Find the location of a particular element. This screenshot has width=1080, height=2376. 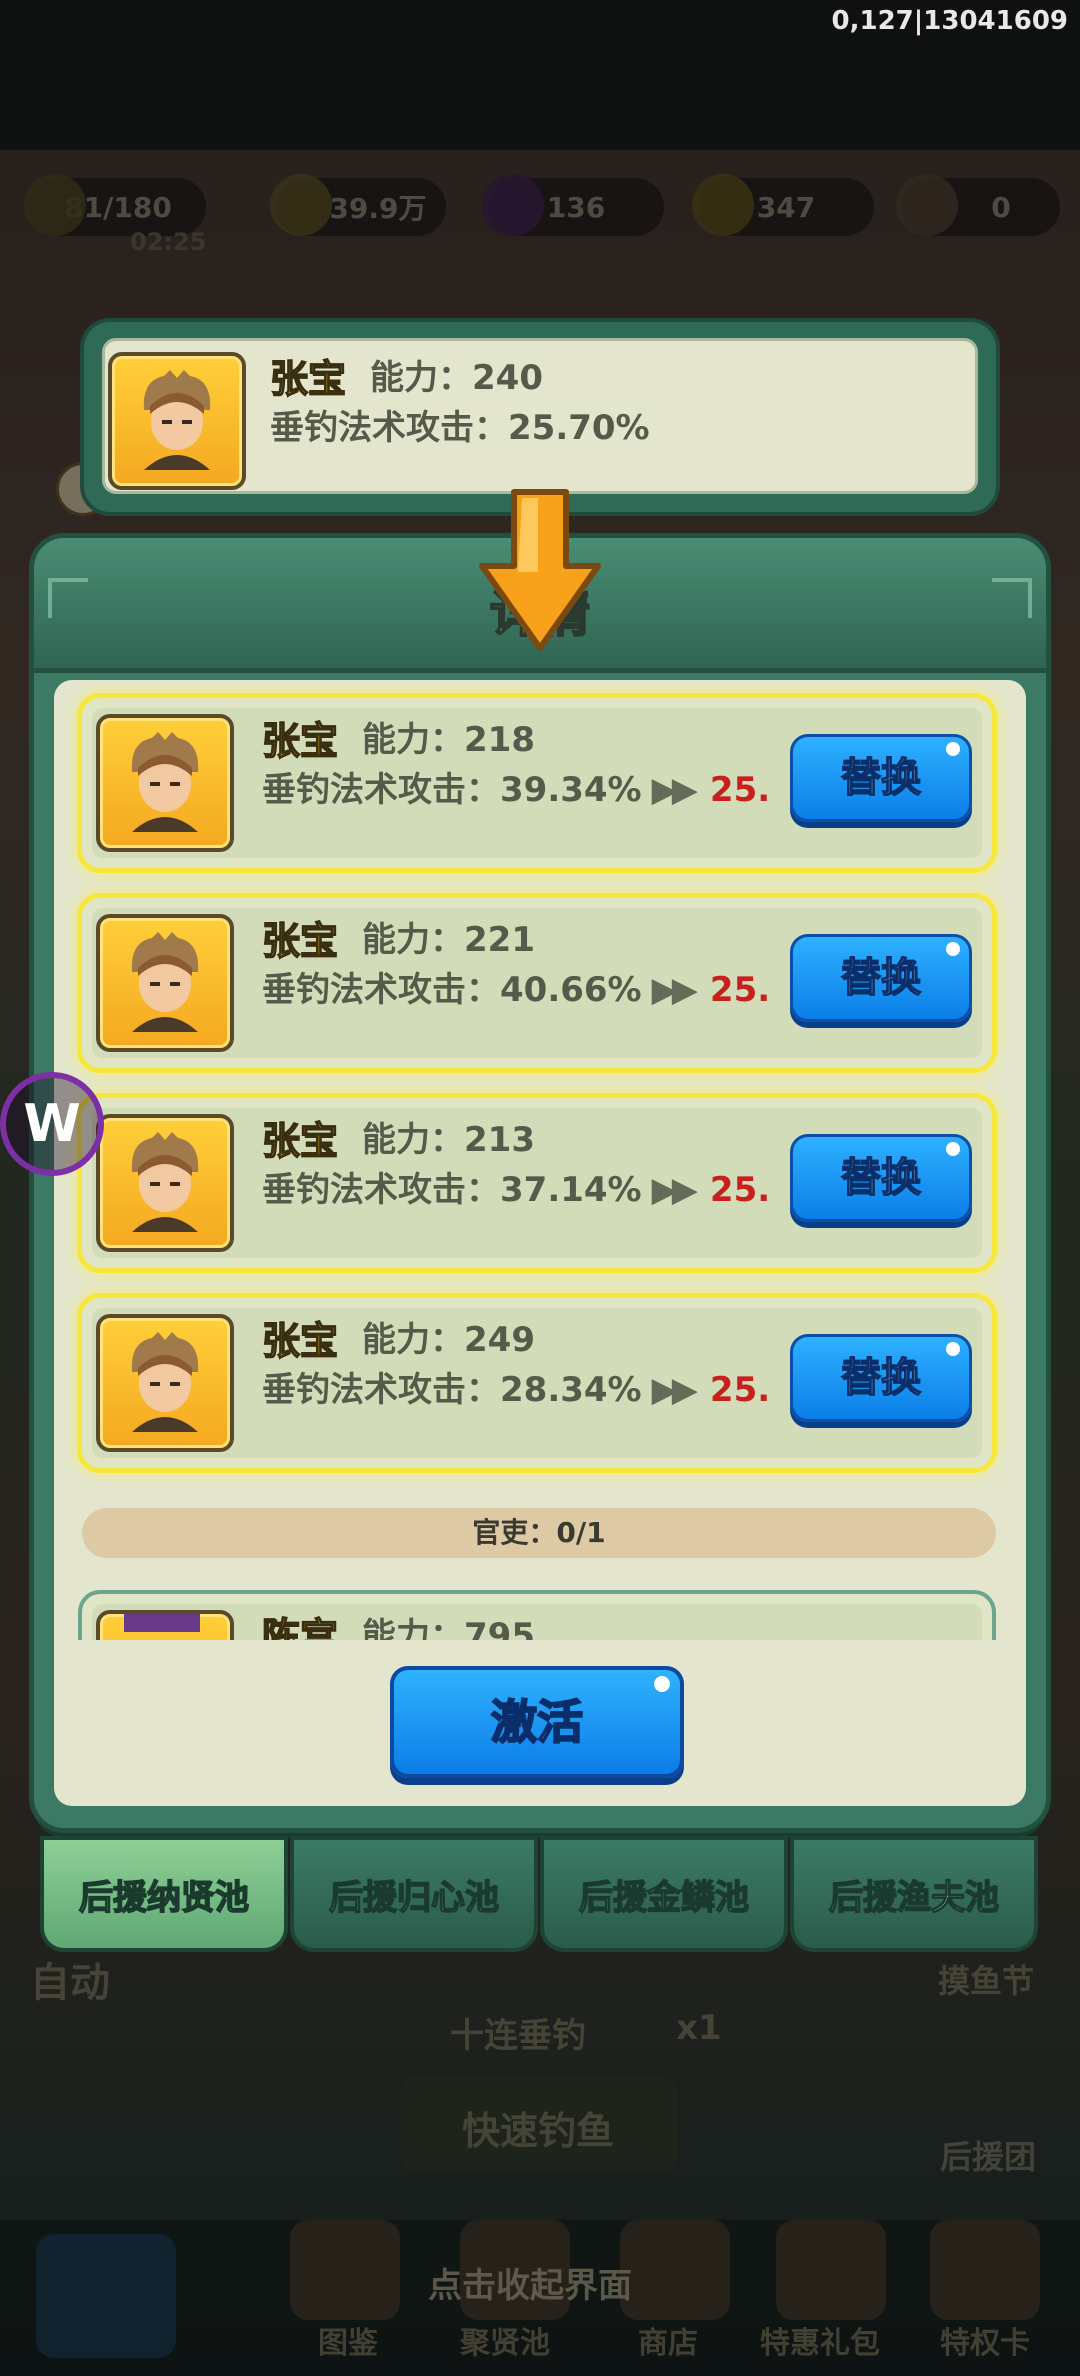

candidate-row: 张宝 能力：213 垂钓法术攻击：37.14%▶▶25.70 替换 is located at coordinates (537, 1183).